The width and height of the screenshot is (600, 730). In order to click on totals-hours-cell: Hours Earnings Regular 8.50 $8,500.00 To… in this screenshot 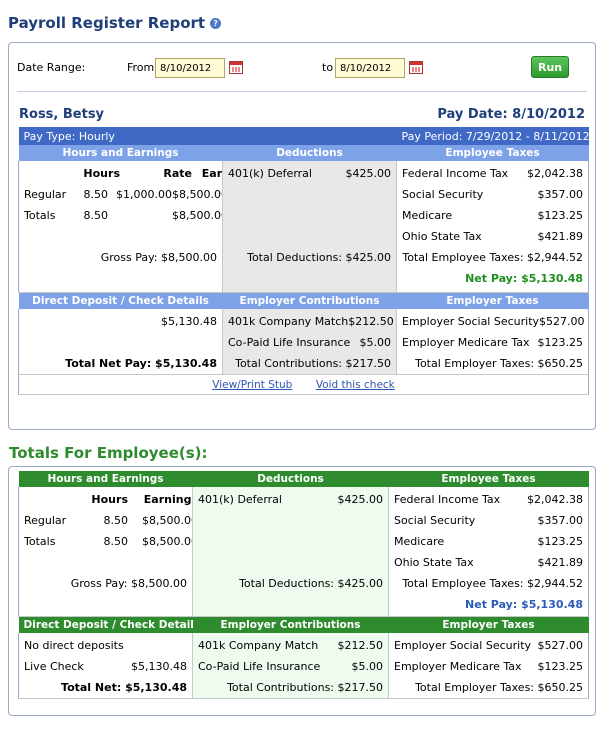, I will do `click(105, 552)`.